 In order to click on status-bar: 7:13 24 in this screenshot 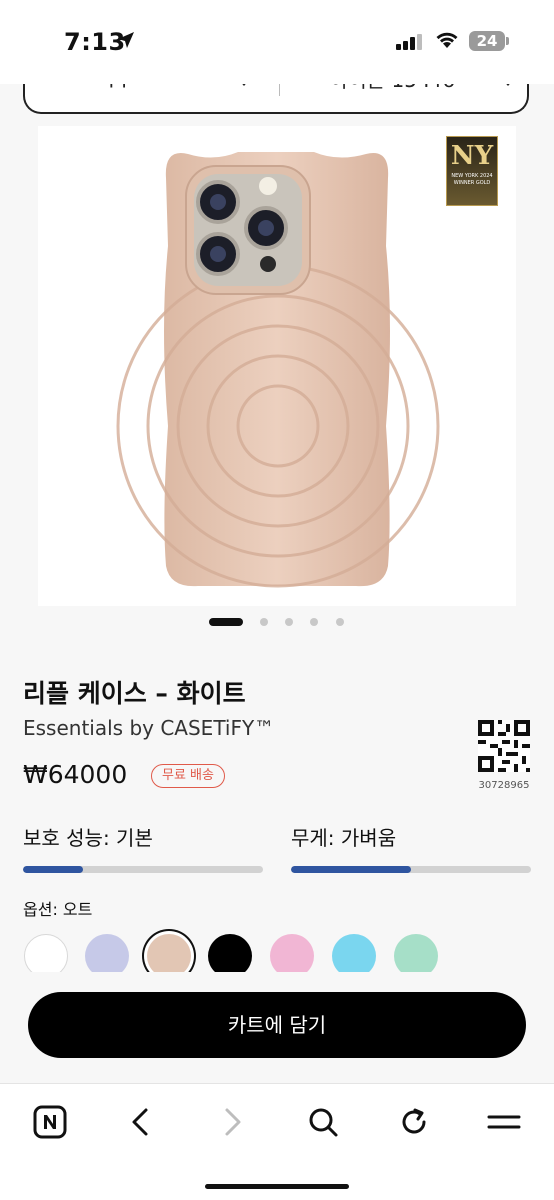, I will do `click(277, 42)`.